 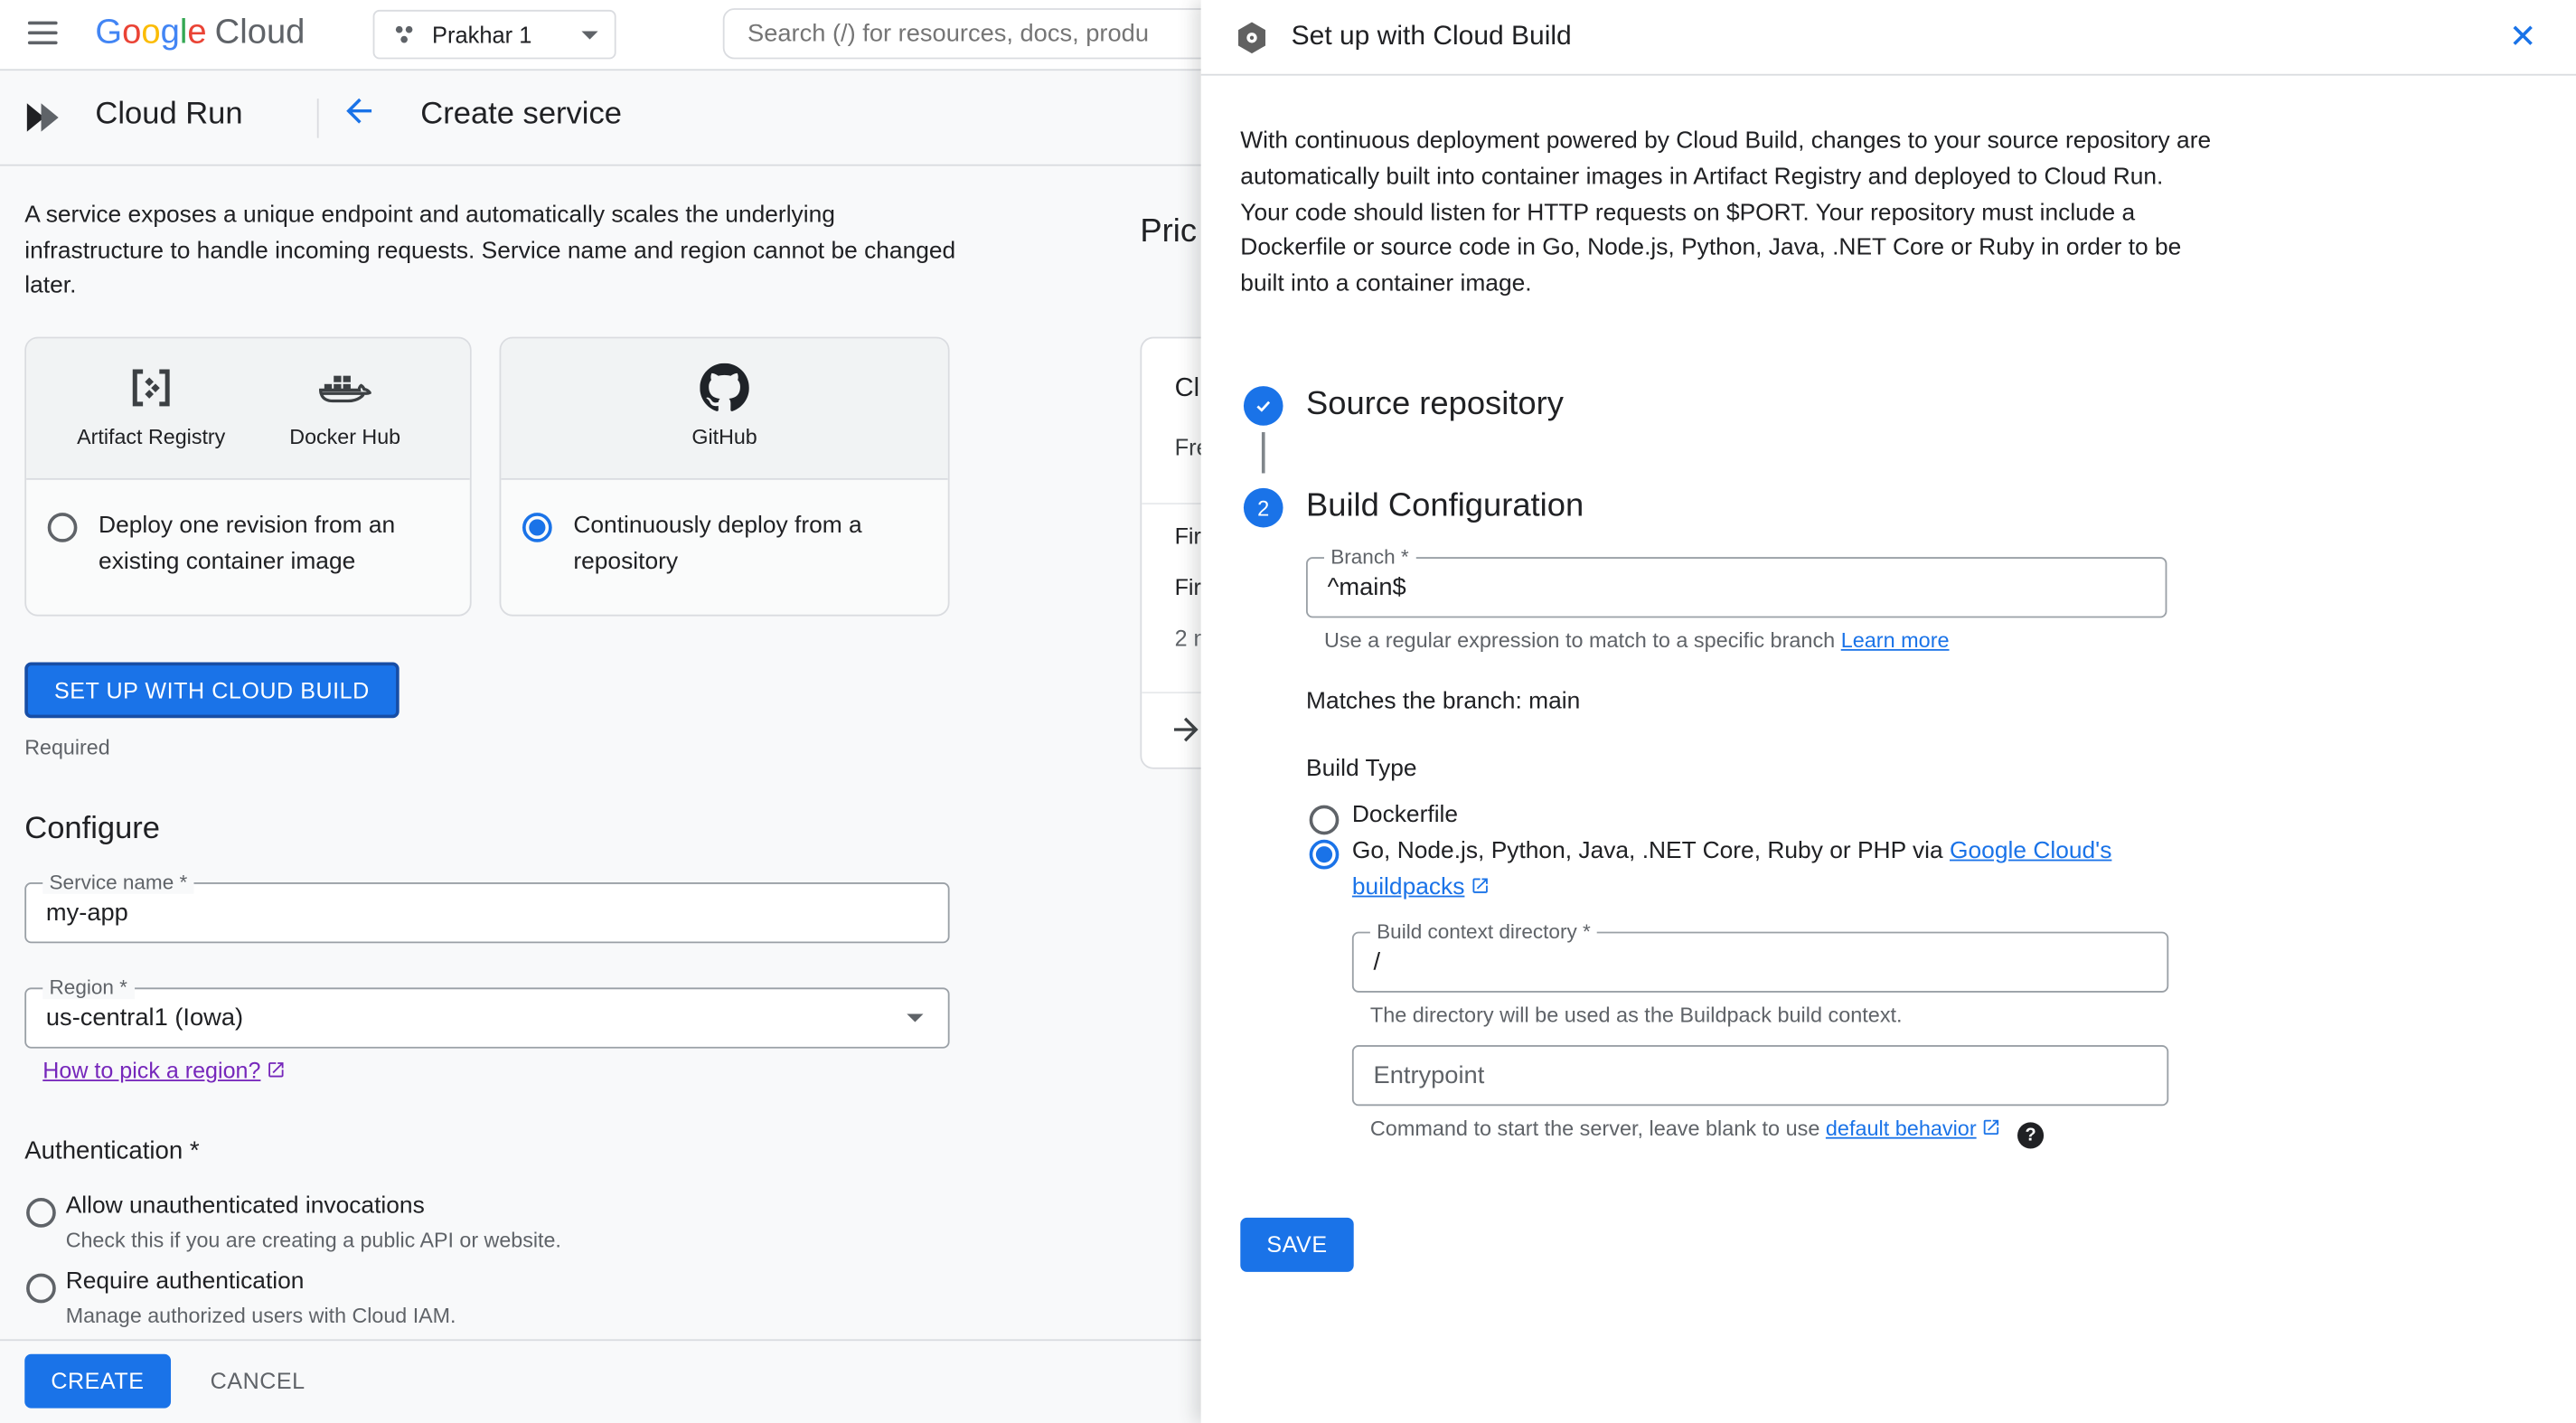 I want to click on logo-letter: G, so click(x=109, y=32).